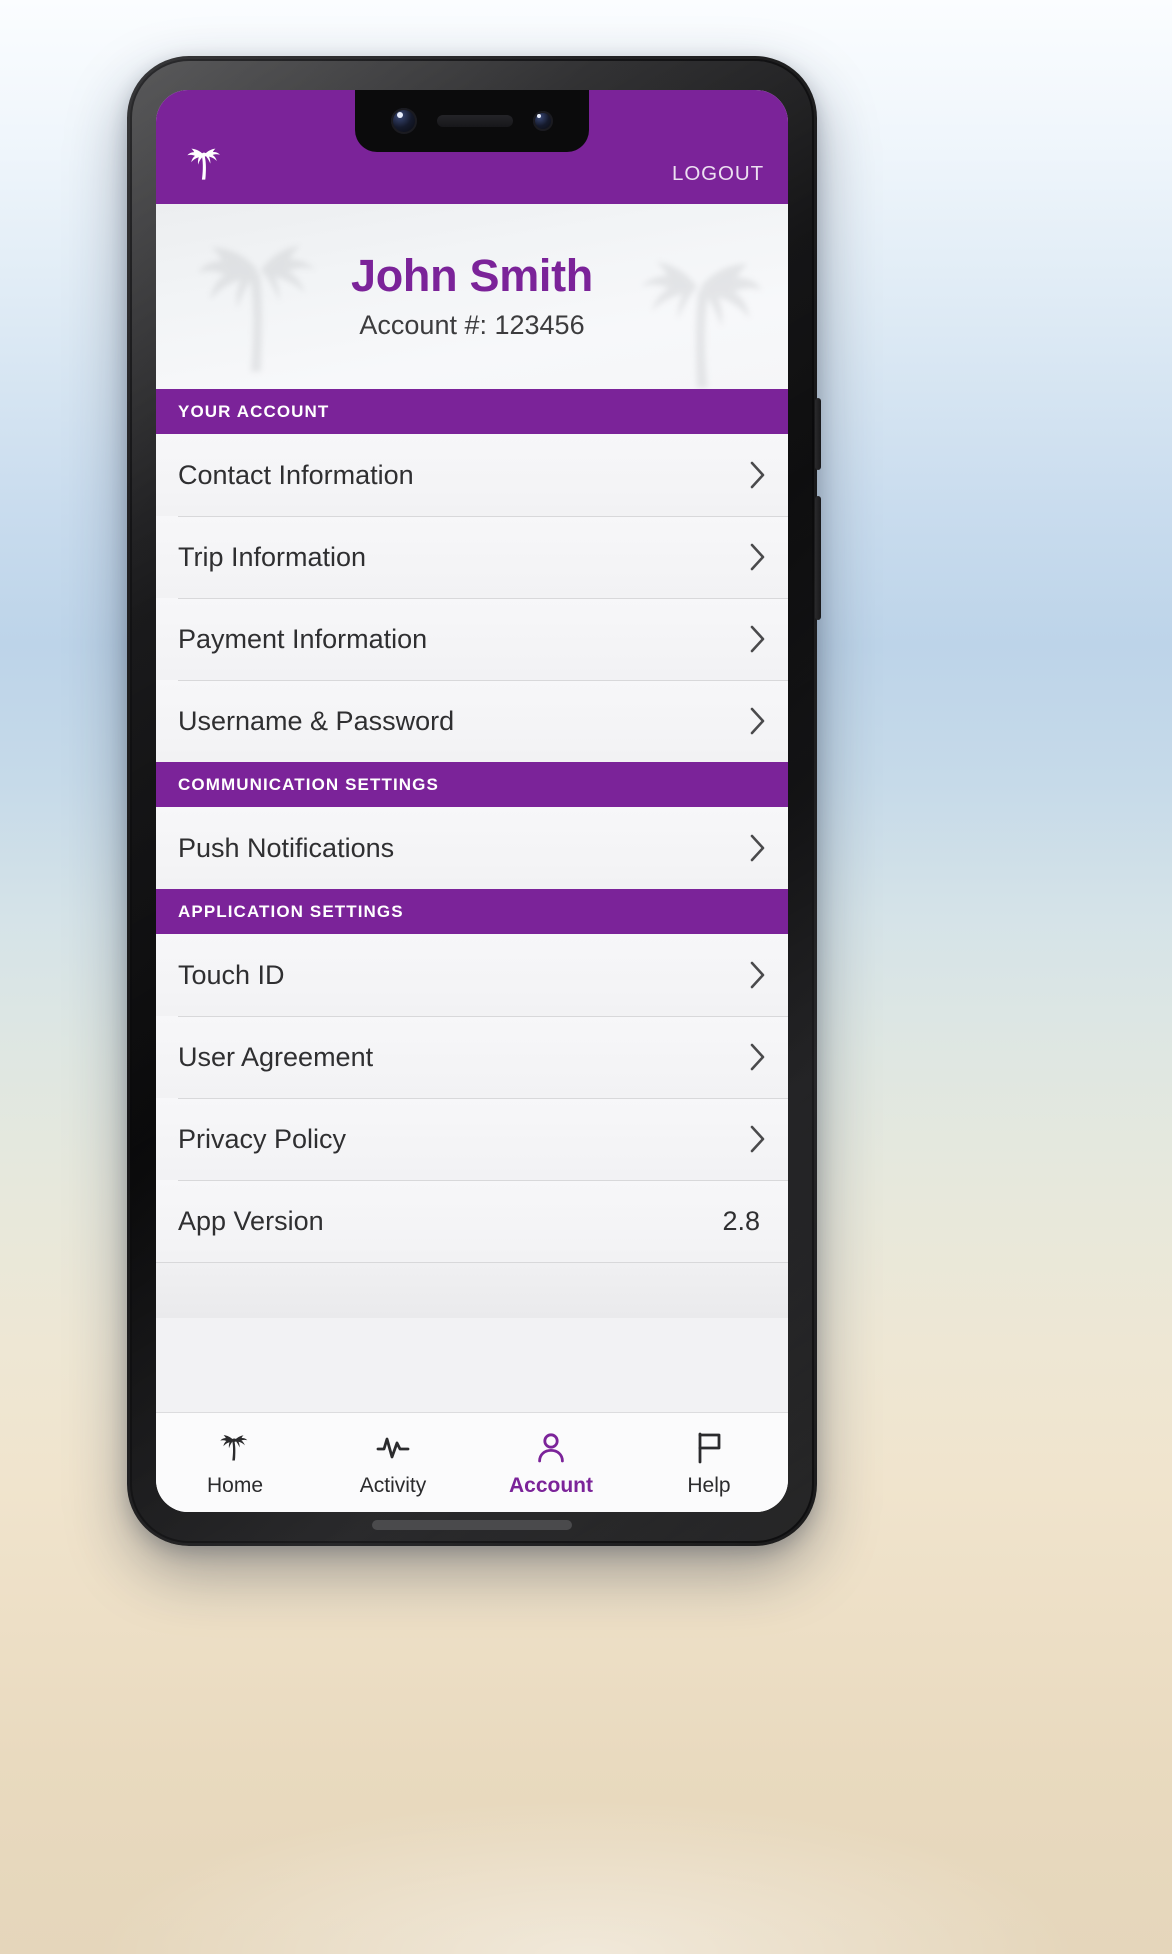  What do you see at coordinates (251, 1220) in the screenshot?
I see `list-row-label: App Version` at bounding box center [251, 1220].